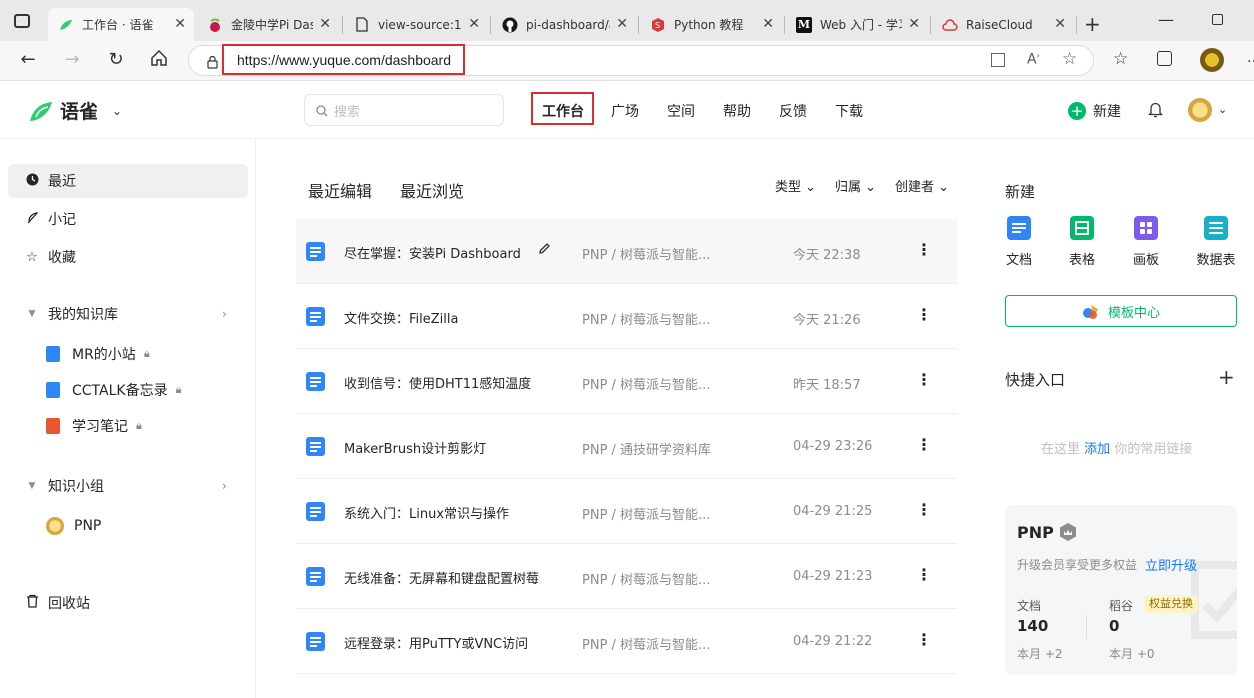 The image size is (1254, 698). I want to click on doc-title: MakerBrush设计剪影灯, so click(442, 447).